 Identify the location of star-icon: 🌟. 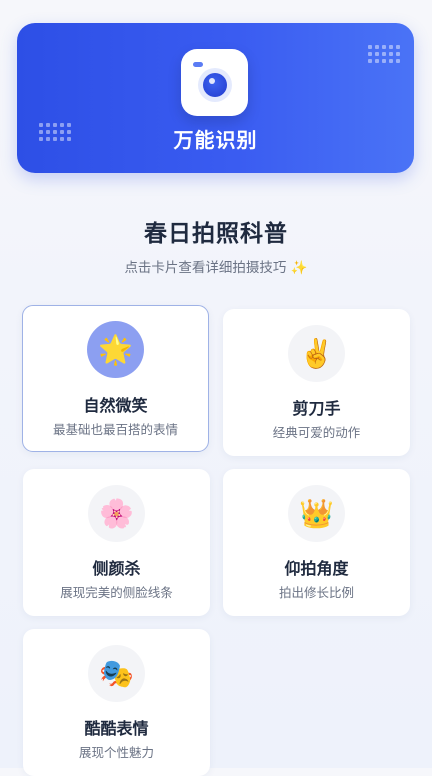
(115, 349).